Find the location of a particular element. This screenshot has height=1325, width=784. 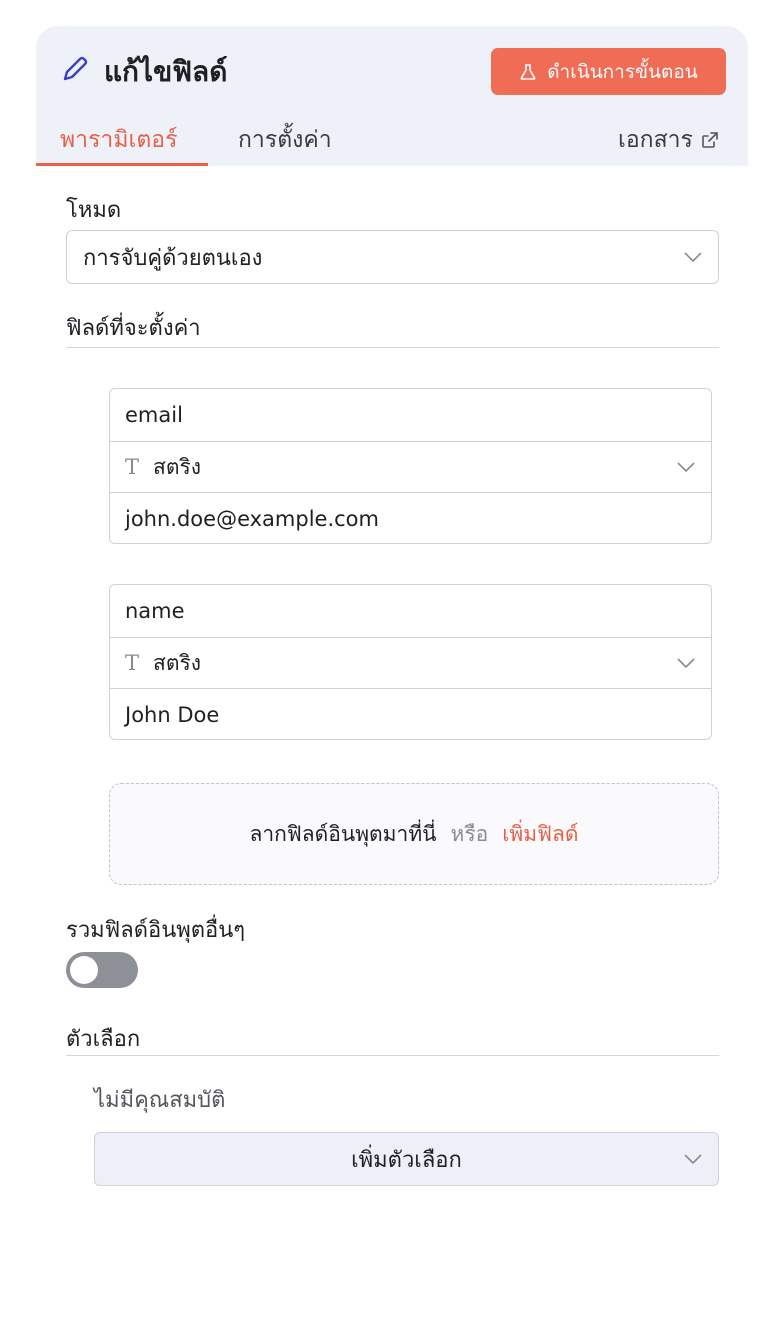

field-value-input: john.doe@example.com is located at coordinates (410, 519).